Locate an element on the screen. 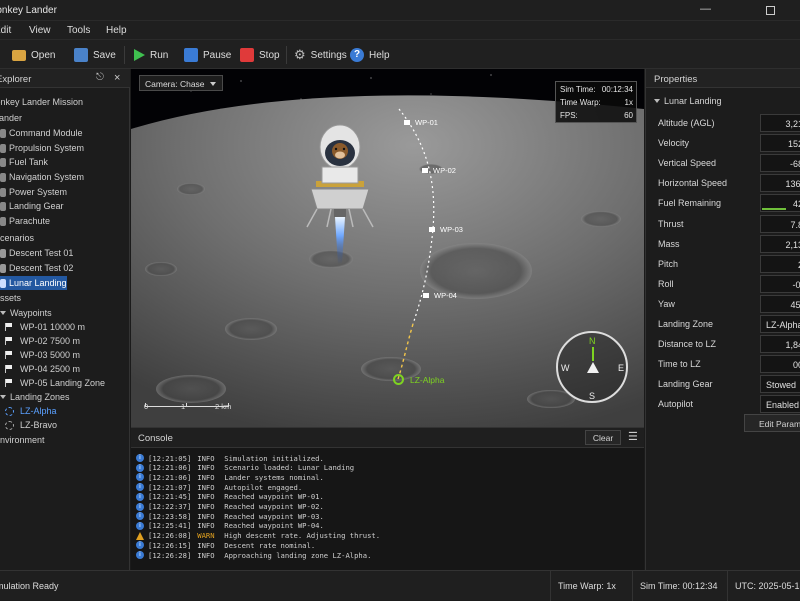 Image resolution: width=800 pixels, height=601 pixels. property-field: -0. is located at coordinates (780, 283).